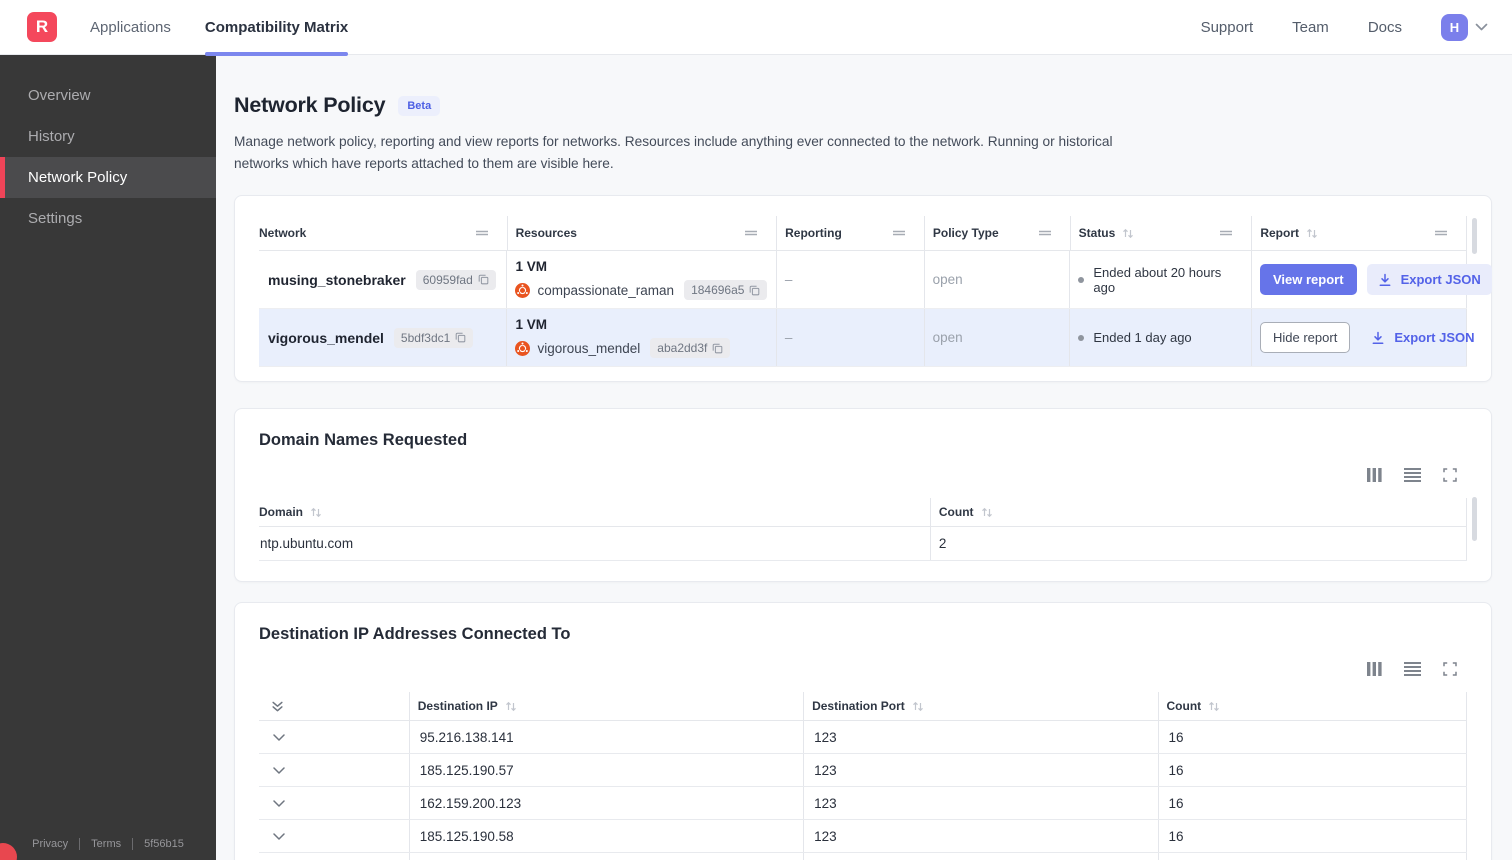 The width and height of the screenshot is (1512, 860). What do you see at coordinates (863, 804) in the screenshot?
I see `destination-row: 162.159.200.123 123 16` at bounding box center [863, 804].